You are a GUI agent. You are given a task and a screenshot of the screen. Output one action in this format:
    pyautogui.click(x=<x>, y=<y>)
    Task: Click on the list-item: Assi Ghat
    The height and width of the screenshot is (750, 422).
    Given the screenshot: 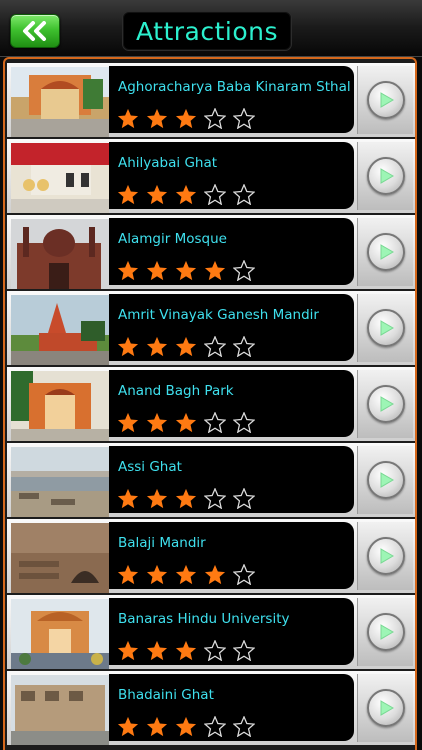 What is the action you would take?
    pyautogui.click(x=211, y=480)
    